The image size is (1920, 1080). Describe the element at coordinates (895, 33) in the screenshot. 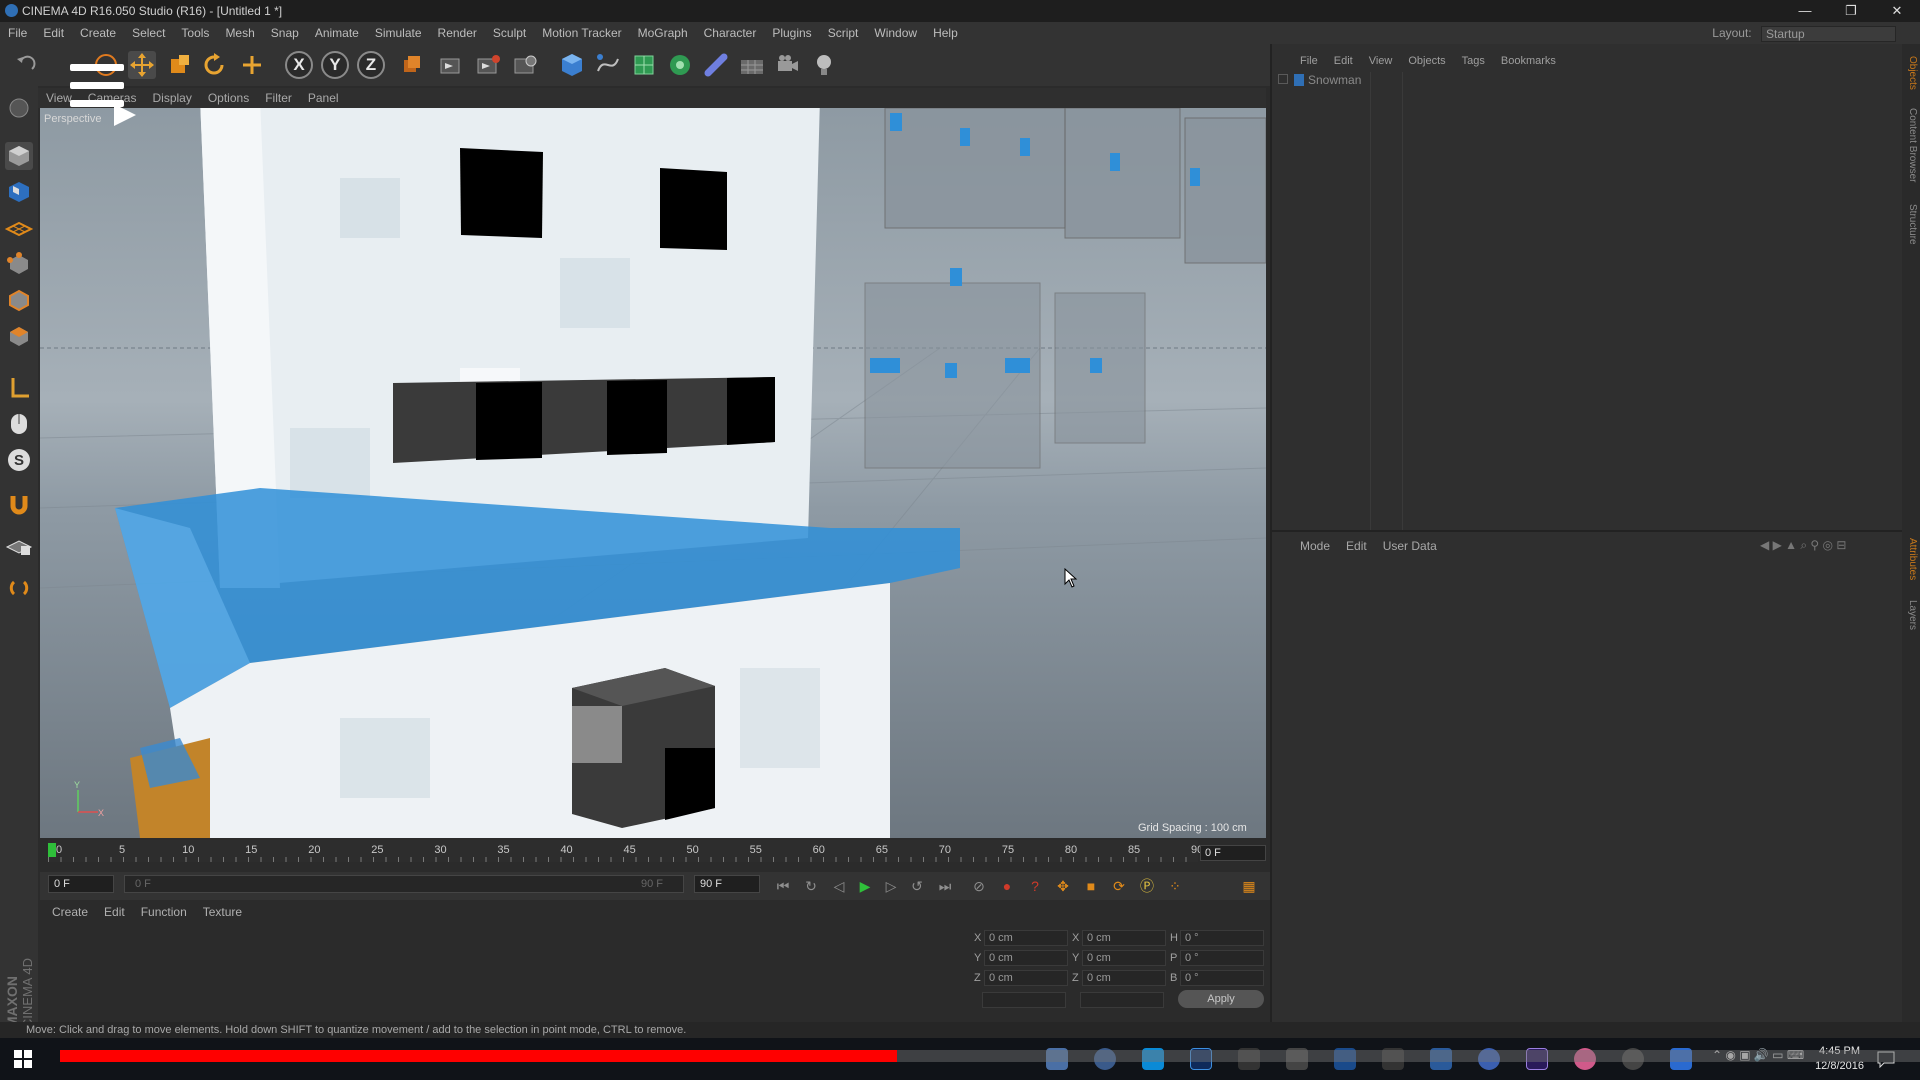

I see `menu-window: Window` at that location.